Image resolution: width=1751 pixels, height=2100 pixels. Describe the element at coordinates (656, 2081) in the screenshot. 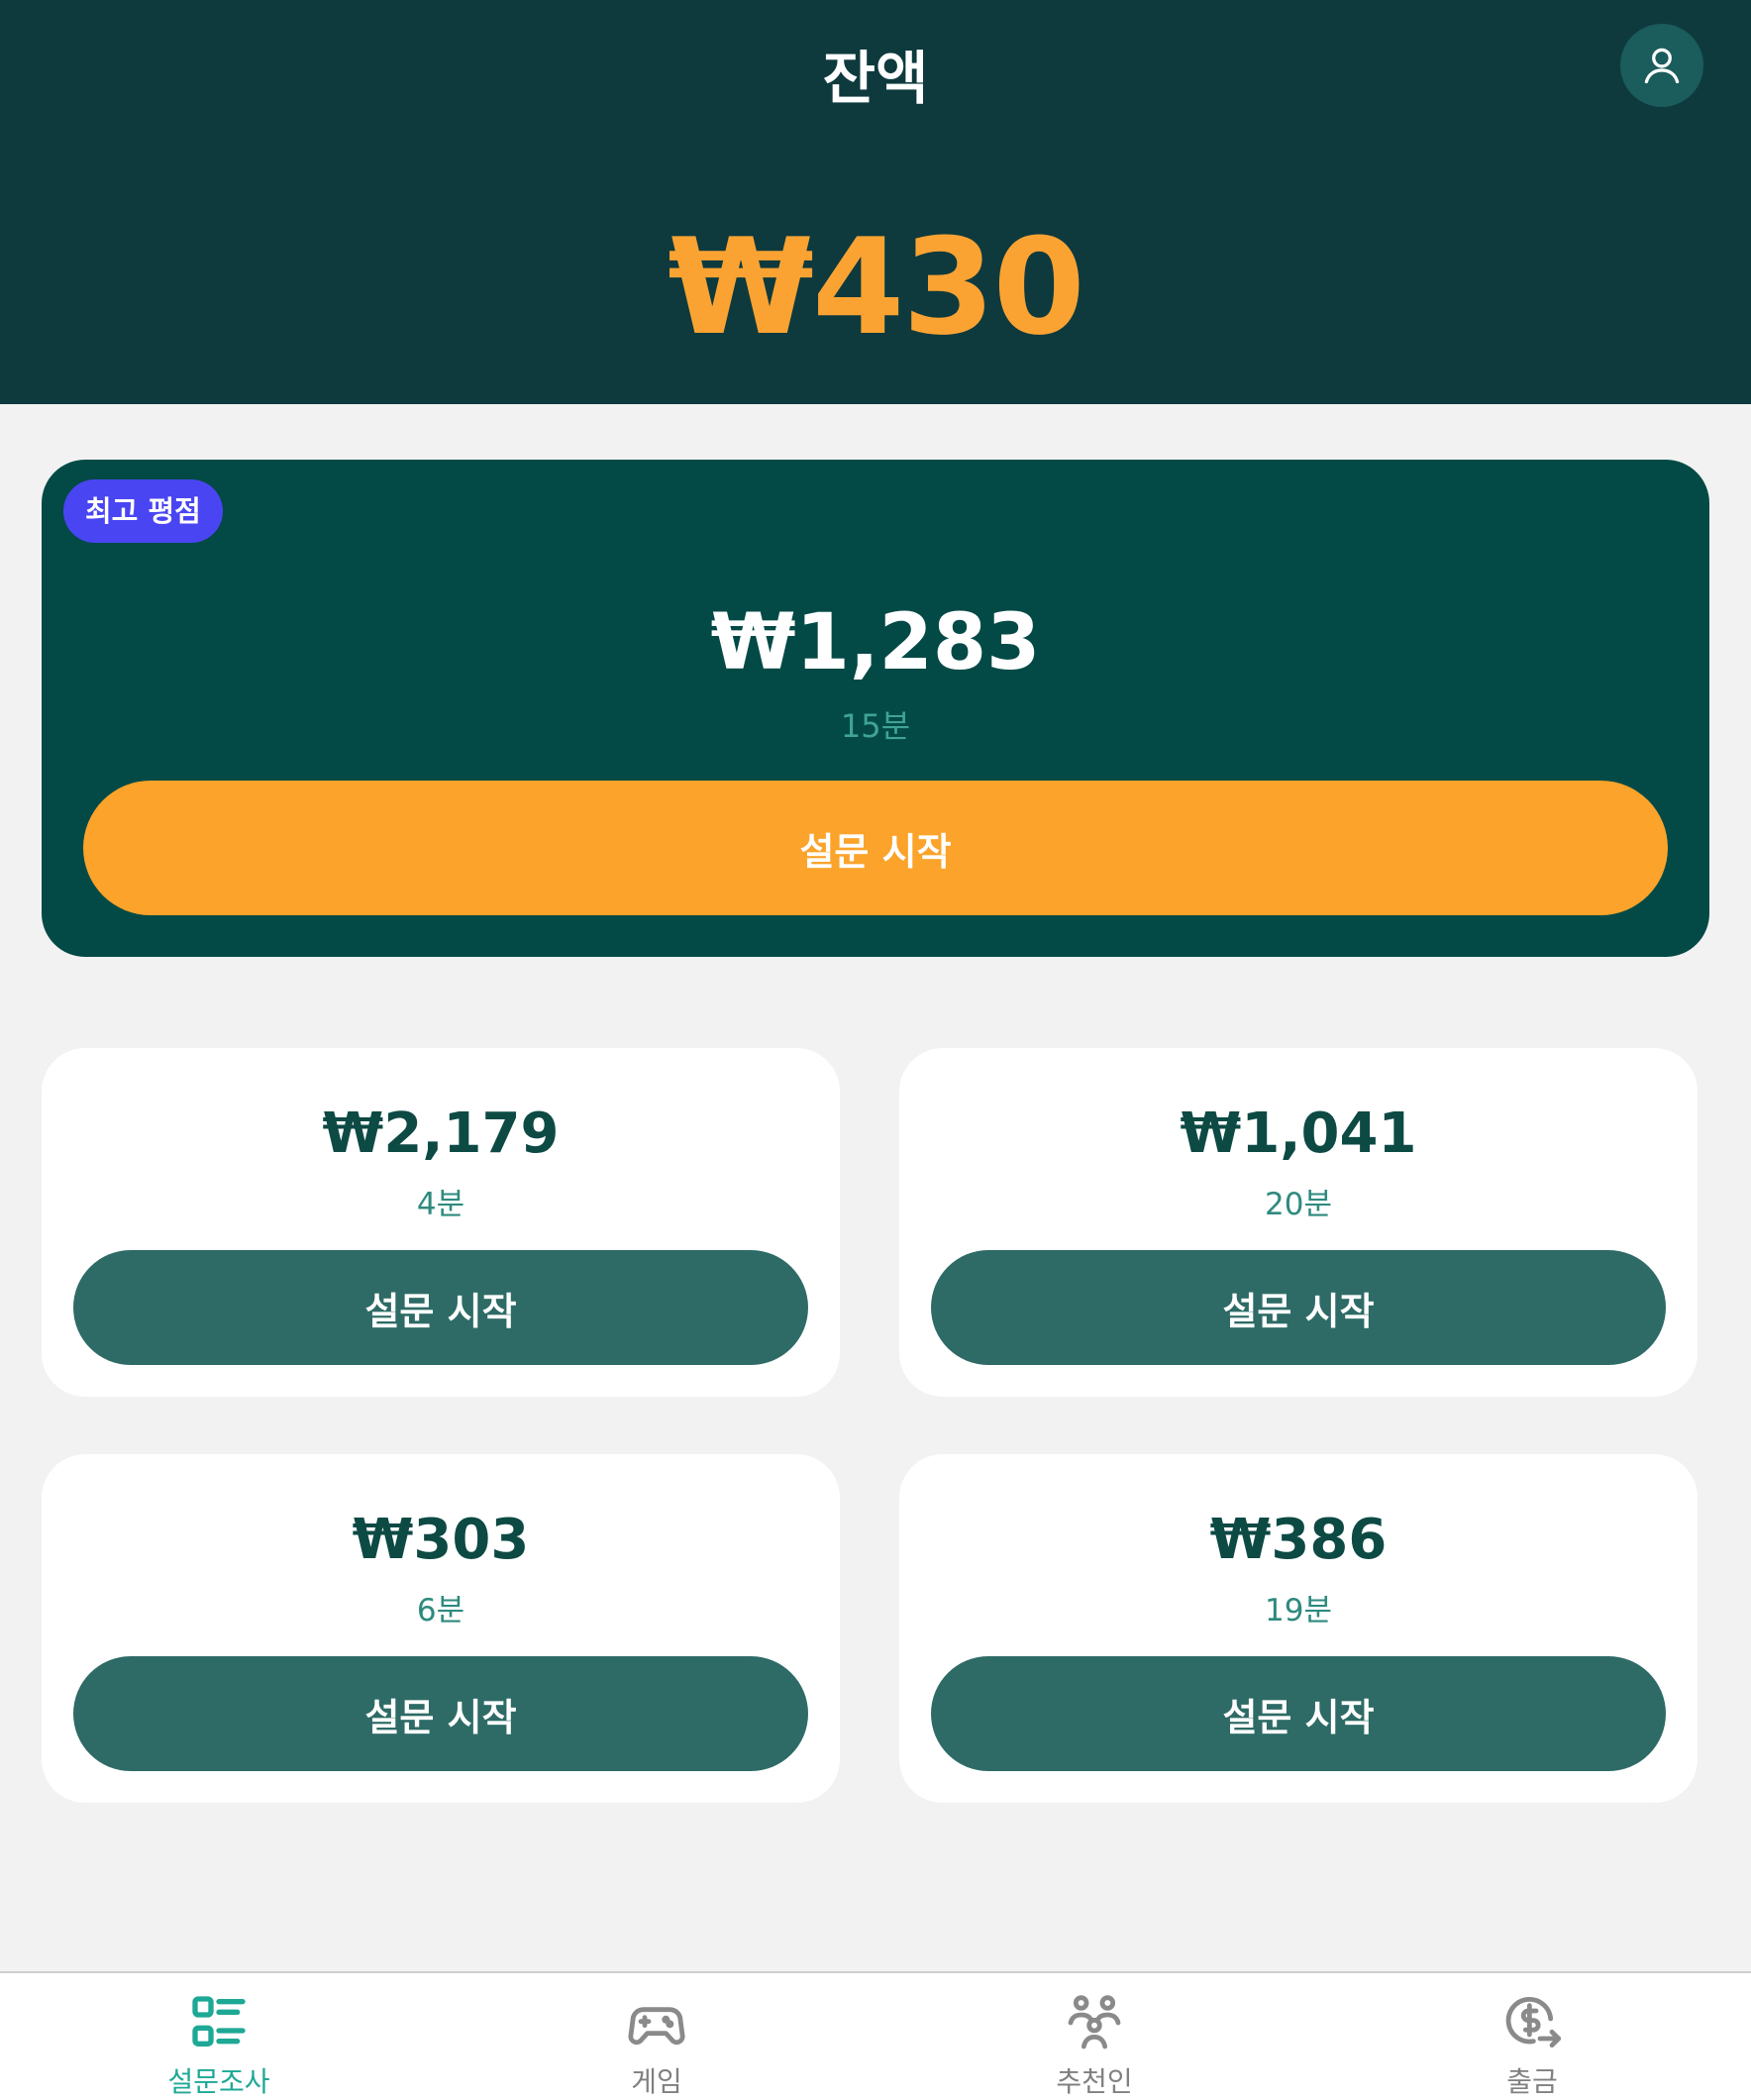

I see `nav-label: 게임` at that location.